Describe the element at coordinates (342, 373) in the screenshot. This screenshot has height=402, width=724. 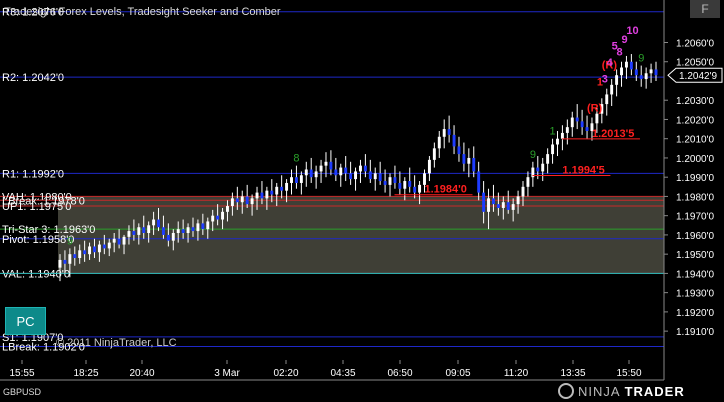
I see `time-tick-label: 04:35` at that location.